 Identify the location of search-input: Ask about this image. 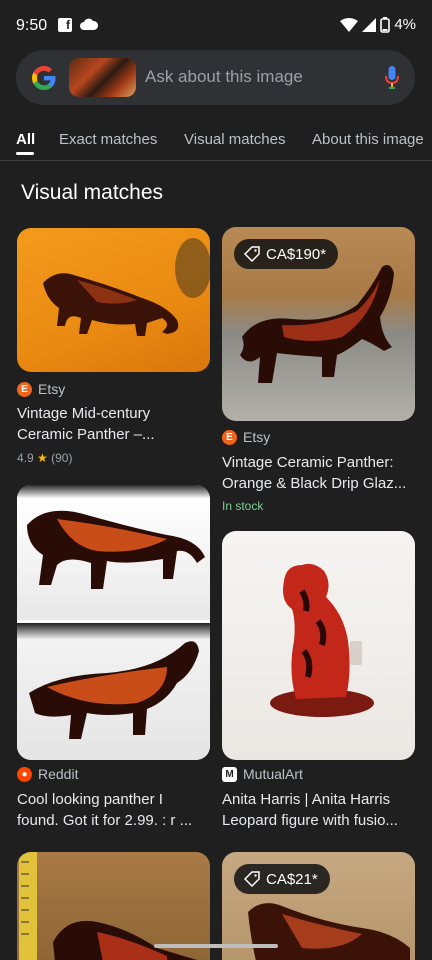
(224, 77).